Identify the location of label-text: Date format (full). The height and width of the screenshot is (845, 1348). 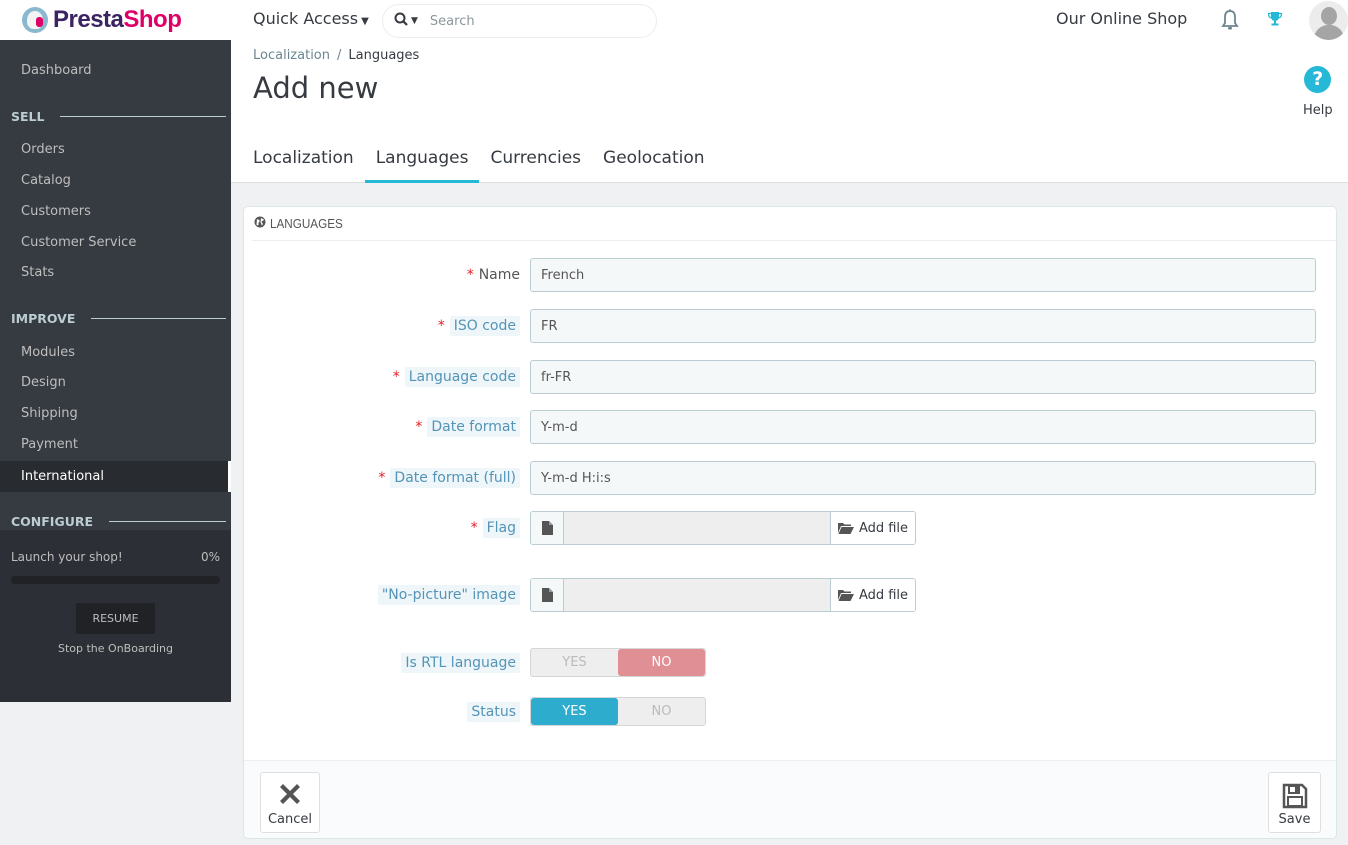
(455, 478).